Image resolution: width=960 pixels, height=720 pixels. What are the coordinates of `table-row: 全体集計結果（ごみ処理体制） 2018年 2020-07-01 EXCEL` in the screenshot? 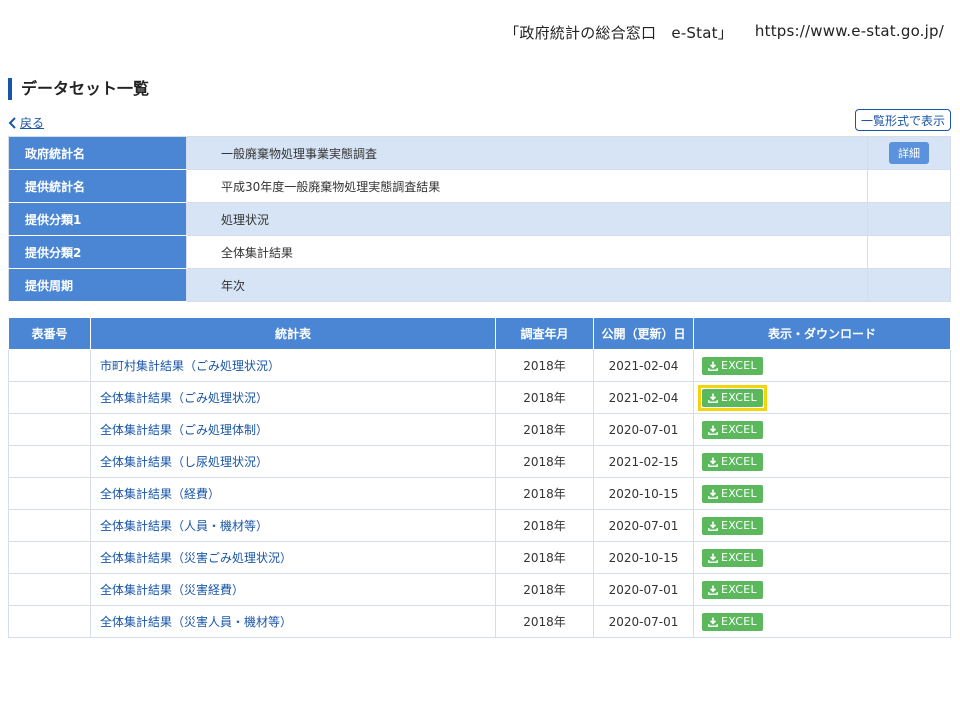 It's located at (479, 429).